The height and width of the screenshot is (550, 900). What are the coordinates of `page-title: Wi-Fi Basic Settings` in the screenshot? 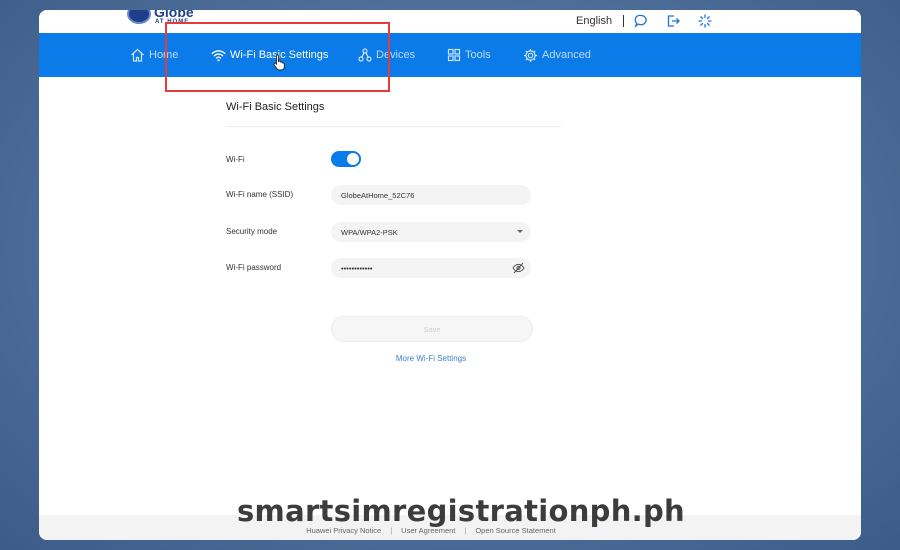 It's located at (275, 107).